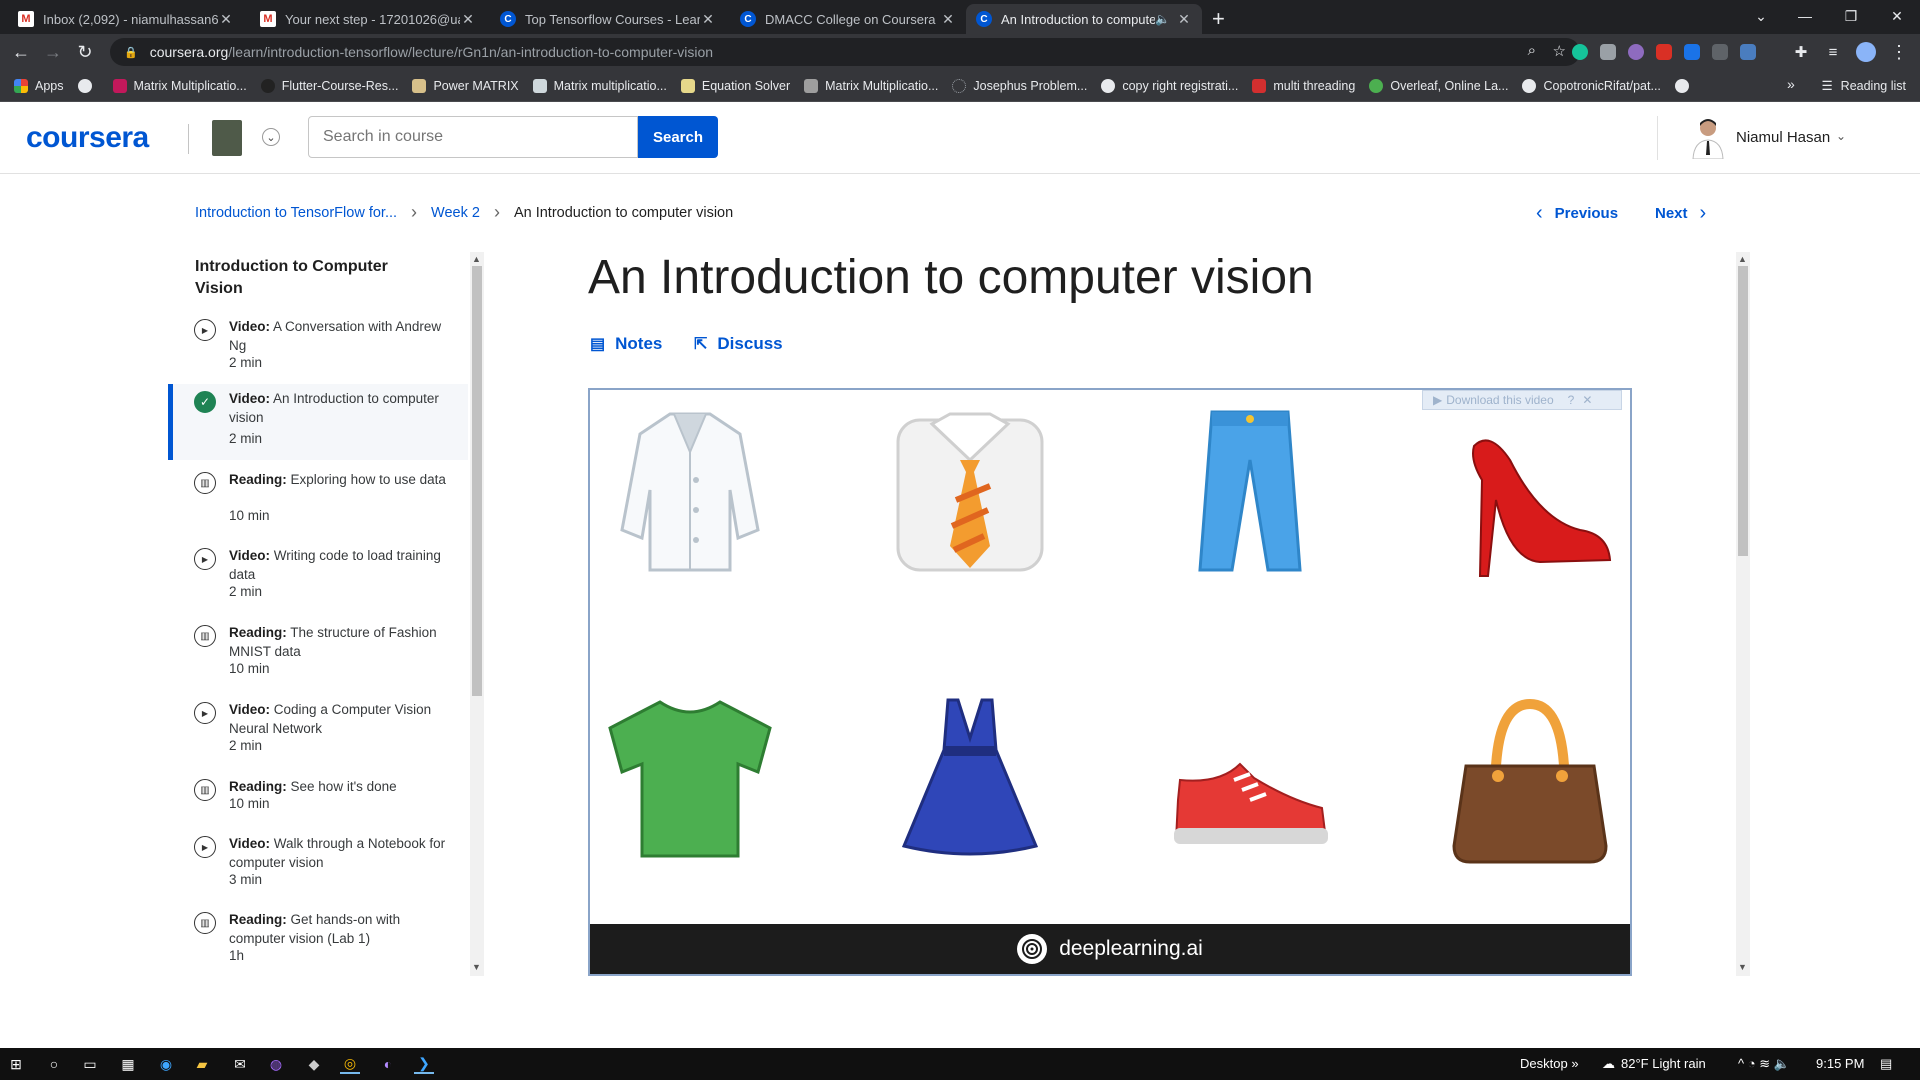  I want to click on mail-icon: ✉, so click(240, 1064).